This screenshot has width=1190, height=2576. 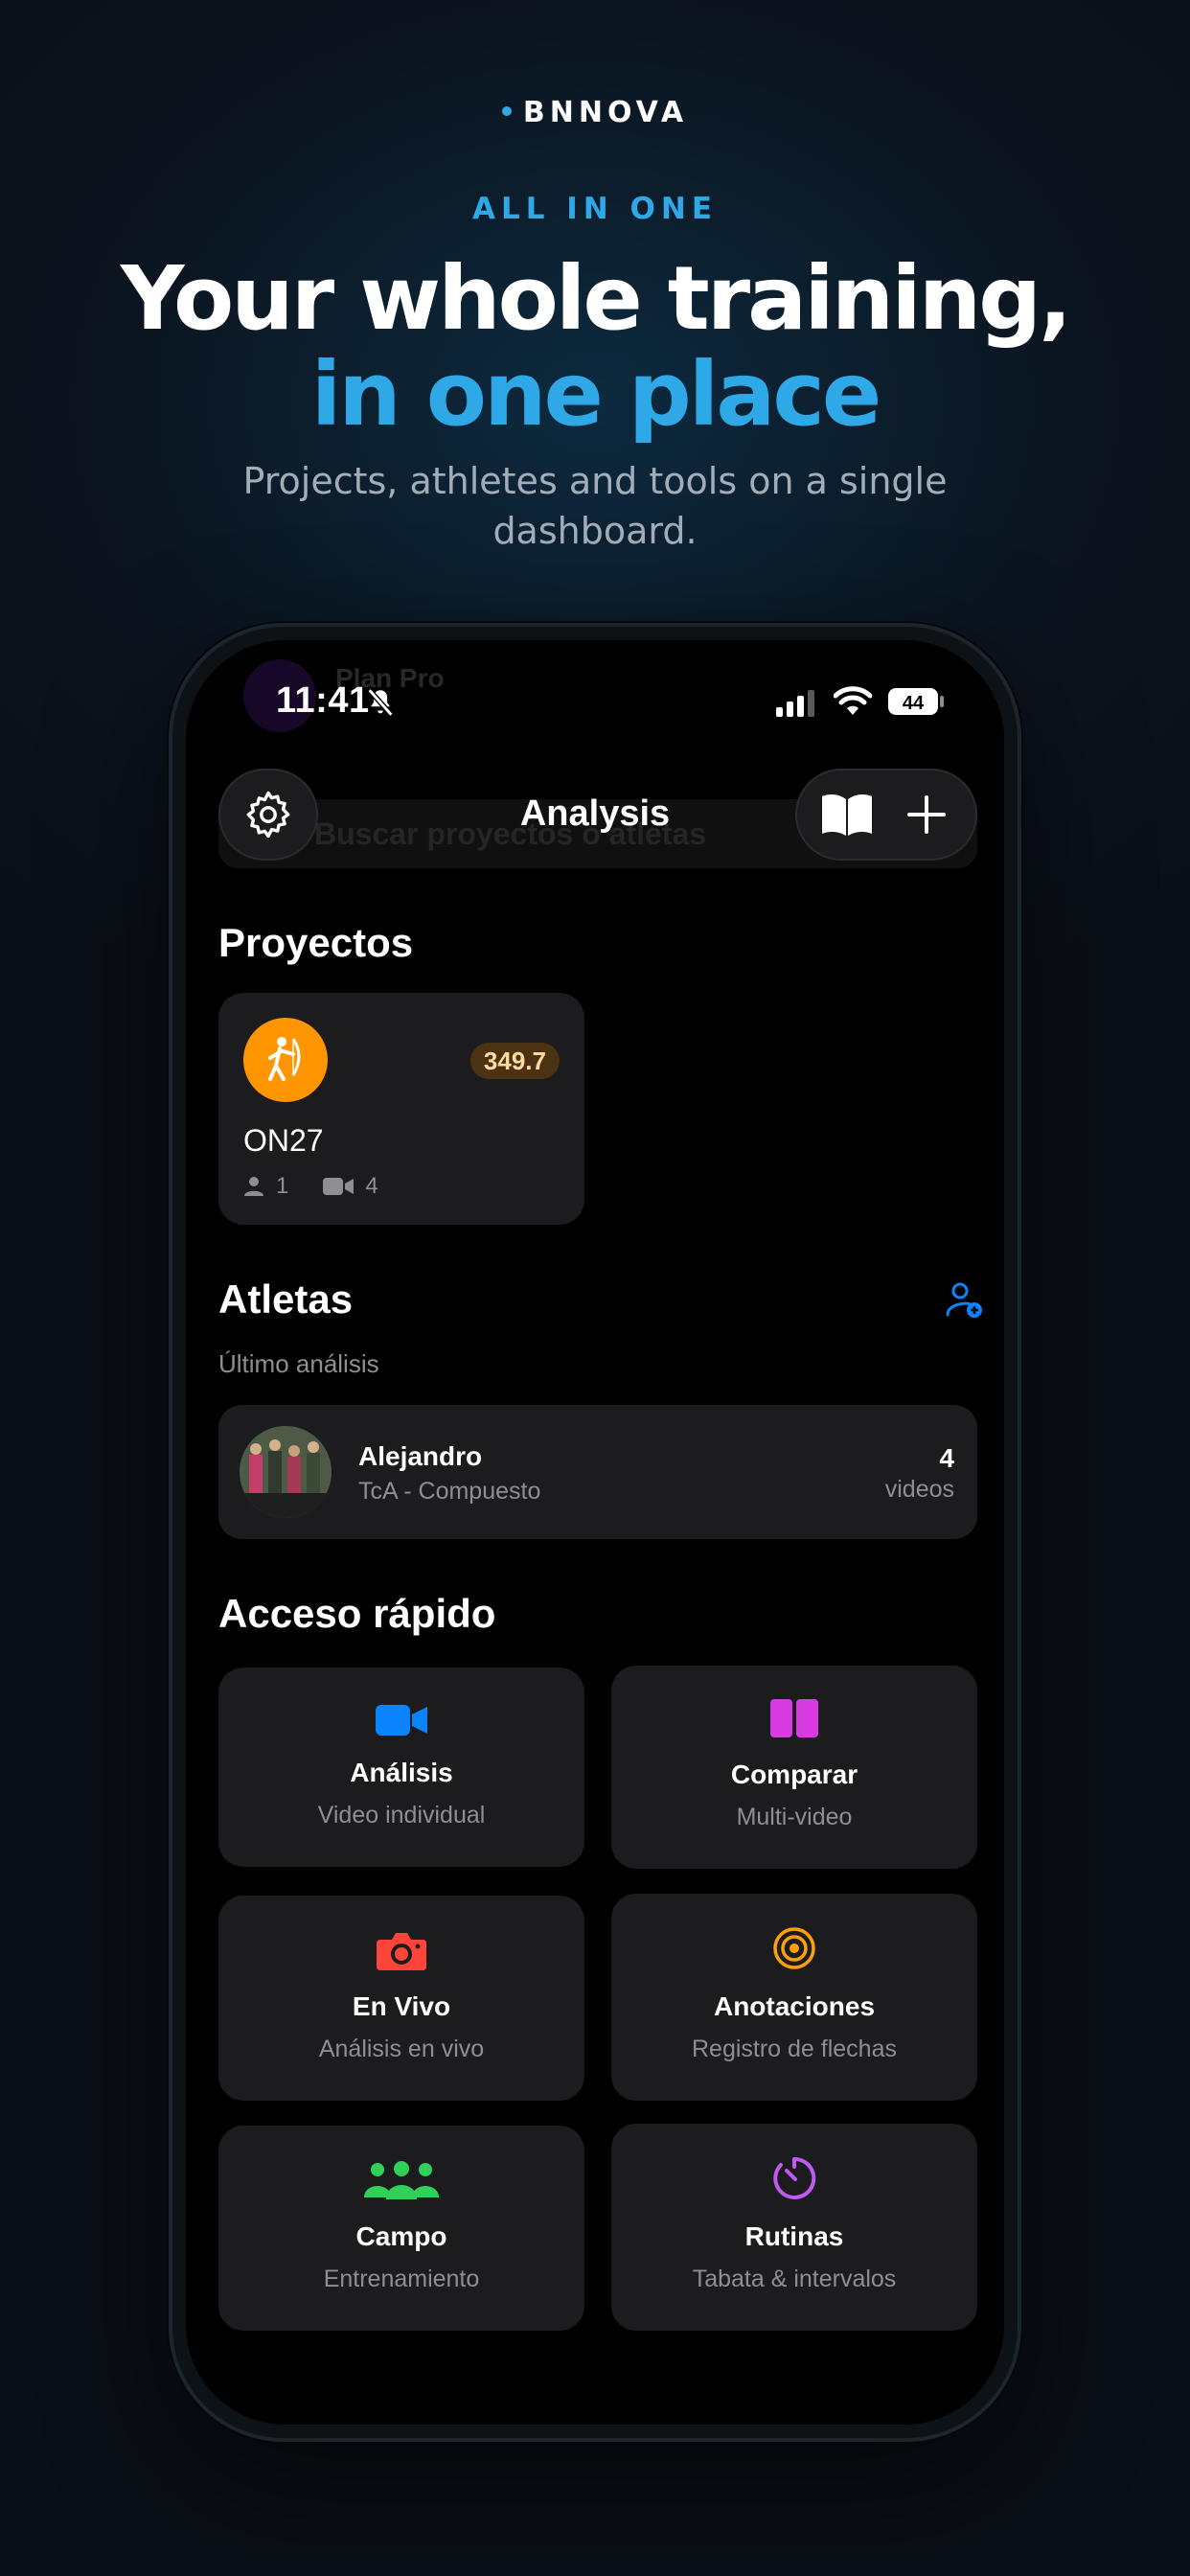 What do you see at coordinates (964, 1299) in the screenshot?
I see `add-athlete-icon` at bounding box center [964, 1299].